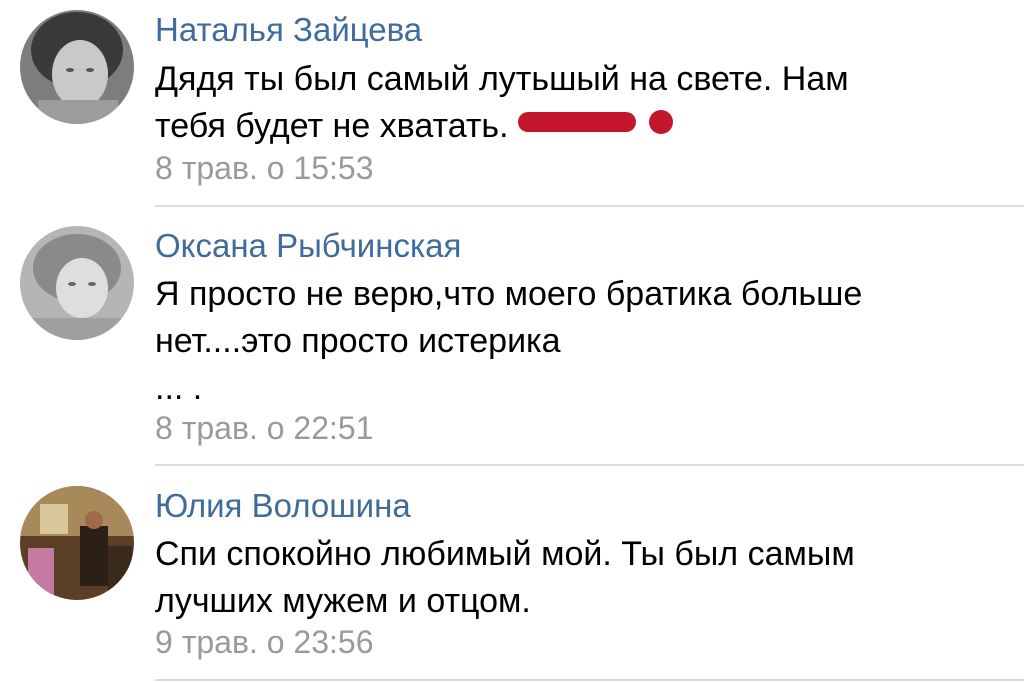 This screenshot has height=682, width=1024. Describe the element at coordinates (598, 124) in the screenshot. I see `redaction-mark` at that location.